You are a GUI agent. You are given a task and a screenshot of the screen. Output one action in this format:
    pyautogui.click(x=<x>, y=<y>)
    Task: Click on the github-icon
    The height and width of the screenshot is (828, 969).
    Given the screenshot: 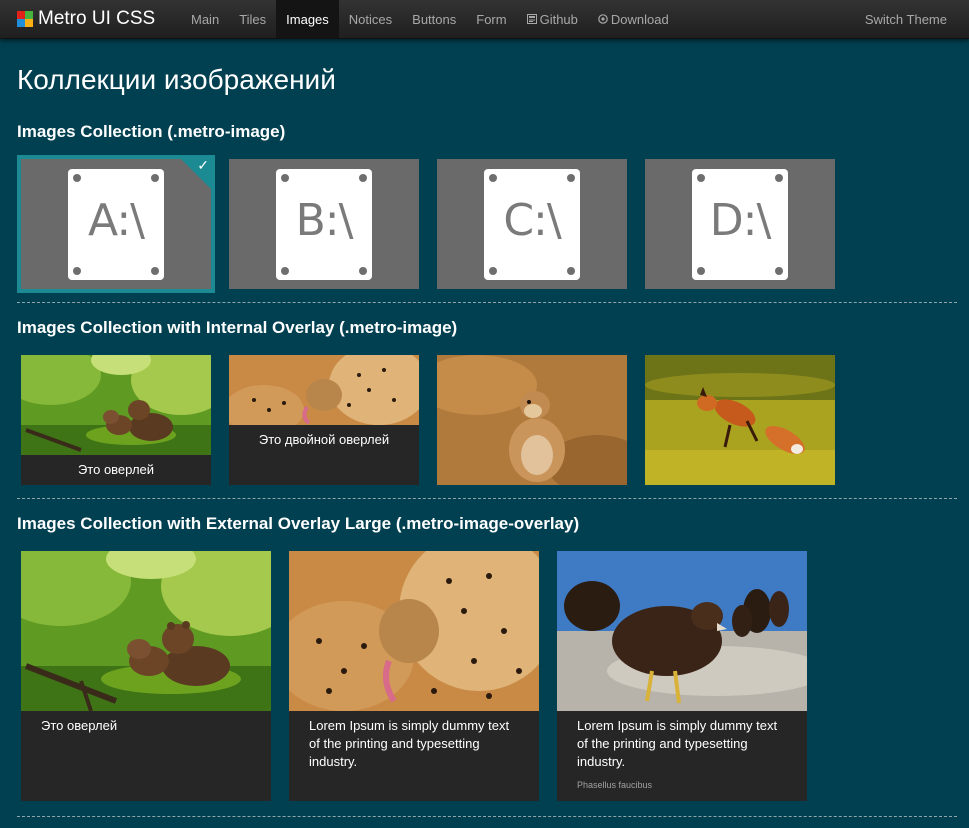 What is the action you would take?
    pyautogui.click(x=531, y=19)
    